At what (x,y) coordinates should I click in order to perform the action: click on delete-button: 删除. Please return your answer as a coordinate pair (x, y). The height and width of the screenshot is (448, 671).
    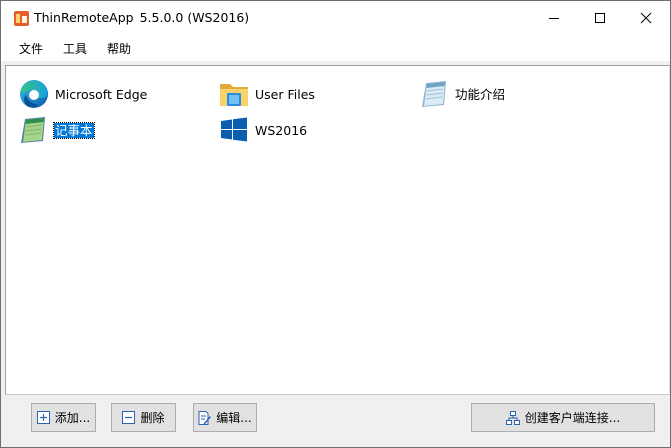
    Looking at the image, I should click on (143, 417).